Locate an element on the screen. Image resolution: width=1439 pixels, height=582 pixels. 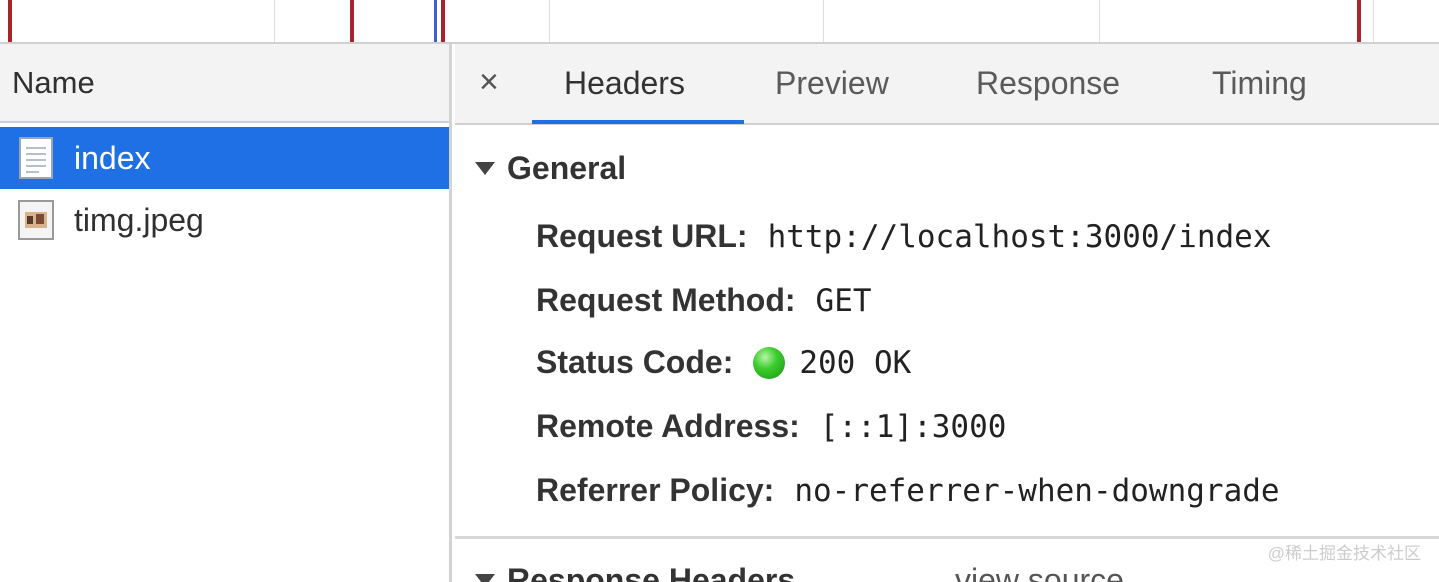
request-row-timg: timg.jpeg is located at coordinates (224, 220).